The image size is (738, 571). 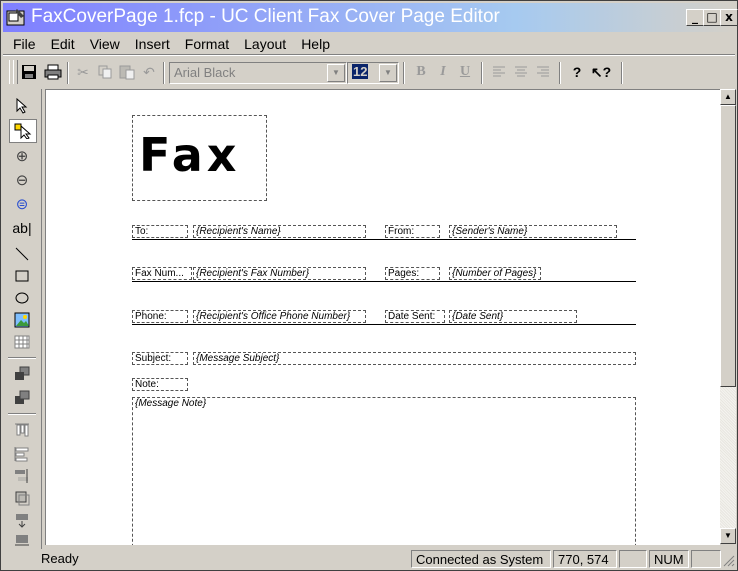 What do you see at coordinates (373, 73) in the screenshot?
I see `font-size-combo: 12 ▼` at bounding box center [373, 73].